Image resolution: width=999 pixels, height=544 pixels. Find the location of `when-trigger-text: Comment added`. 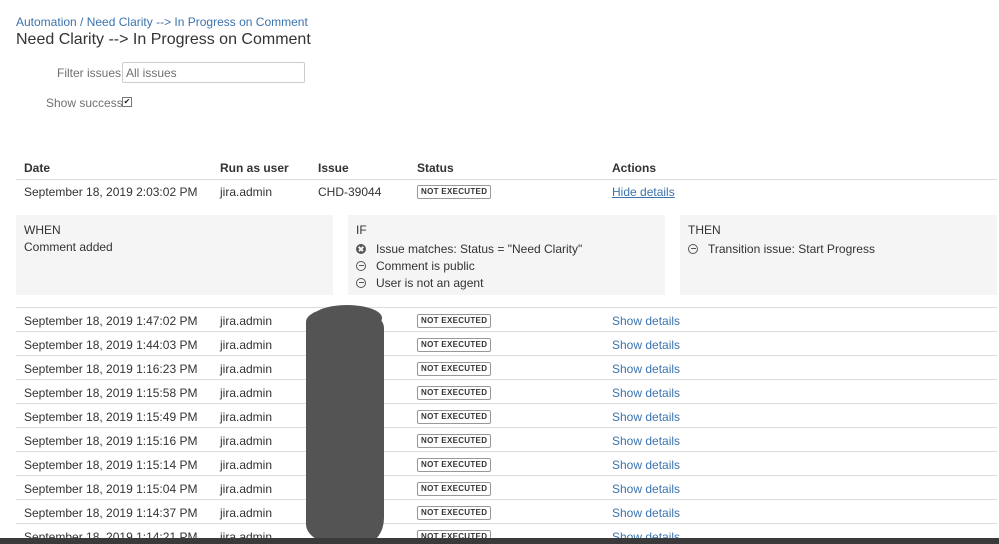

when-trigger-text: Comment added is located at coordinates (68, 247).